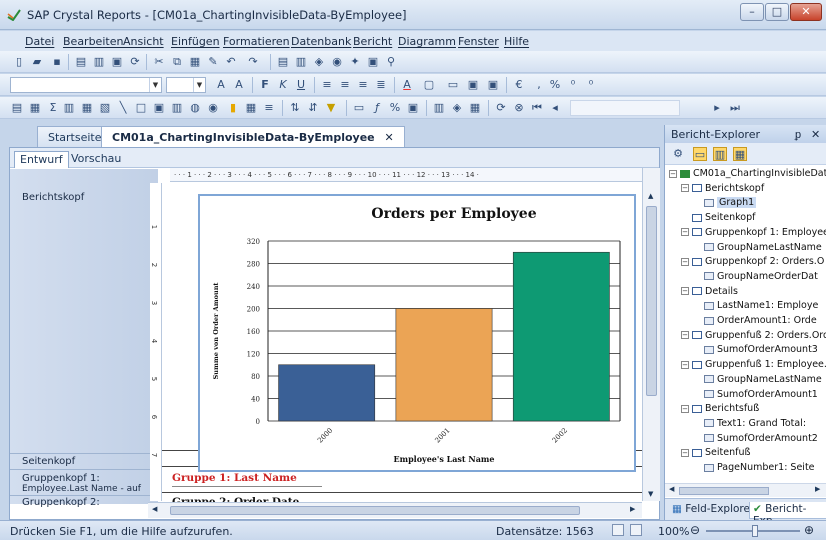  What do you see at coordinates (709, 291) in the screenshot?
I see `tree-item: − Details` at bounding box center [709, 291].